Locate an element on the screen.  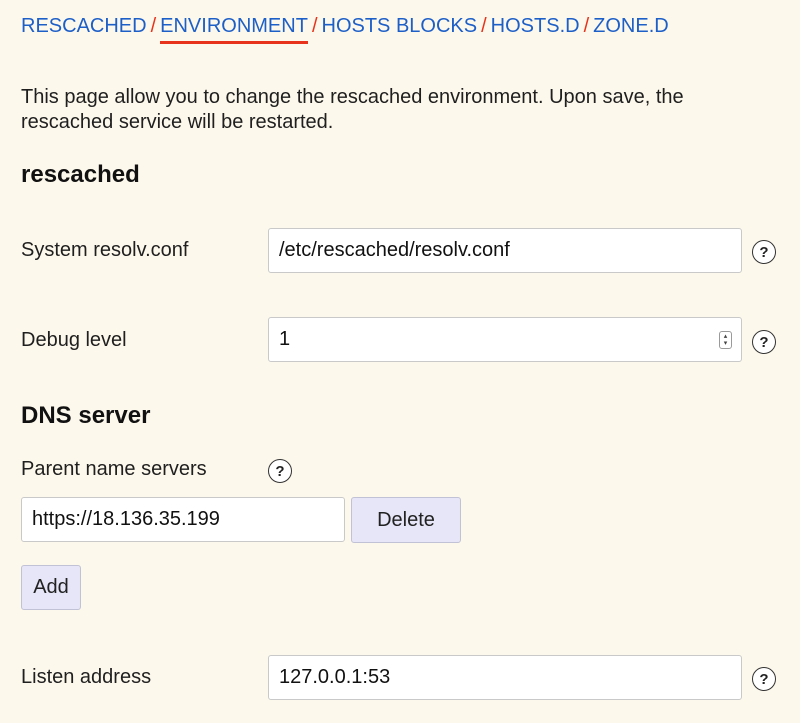
nav-hosts-blocks: HOSTS BLOCKS is located at coordinates (400, 26).